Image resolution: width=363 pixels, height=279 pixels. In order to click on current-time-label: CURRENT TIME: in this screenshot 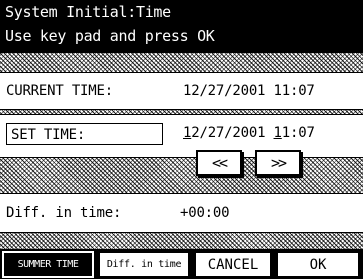, I will do `click(59, 91)`.